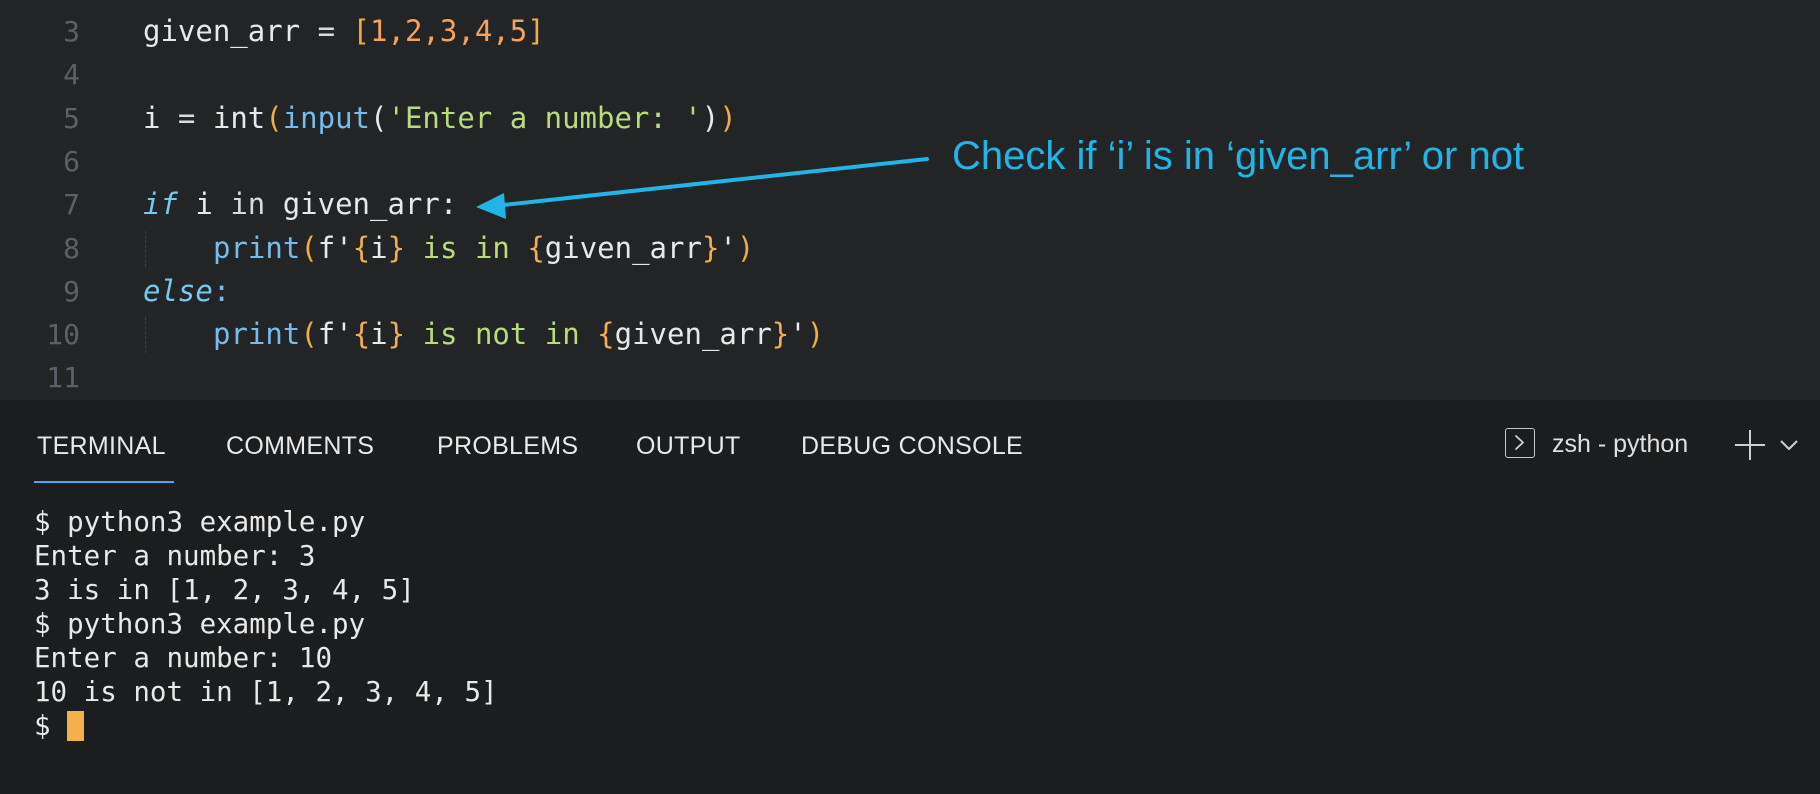 The image size is (1820, 794). I want to click on terminal-shell-label: zsh - python, so click(1620, 444).